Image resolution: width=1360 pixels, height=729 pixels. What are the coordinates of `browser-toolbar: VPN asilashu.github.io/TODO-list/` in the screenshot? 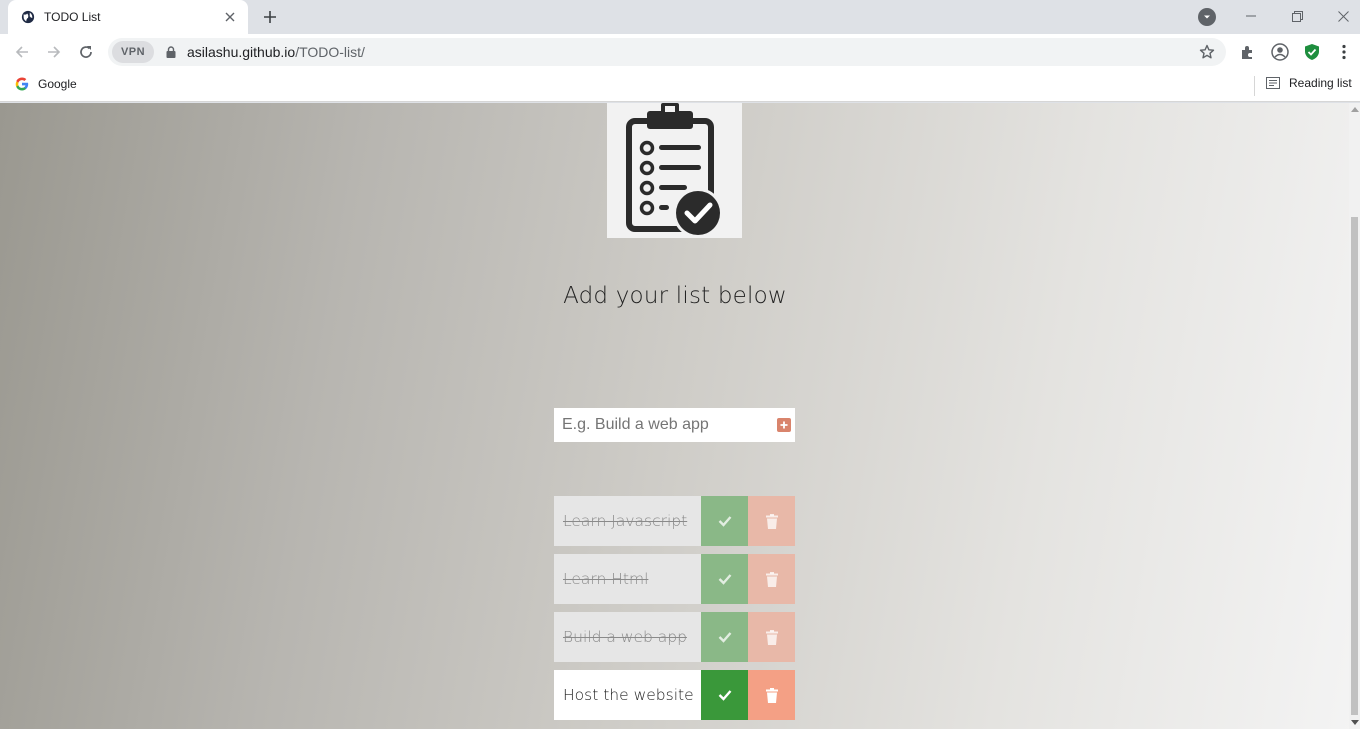 It's located at (680, 52).